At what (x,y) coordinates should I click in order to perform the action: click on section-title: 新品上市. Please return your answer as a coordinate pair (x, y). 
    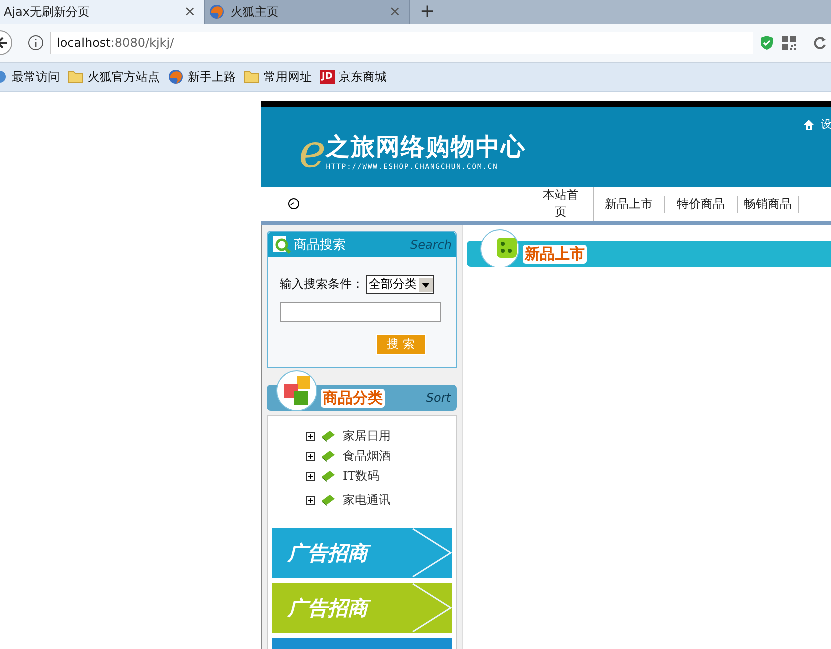
    Looking at the image, I should click on (555, 254).